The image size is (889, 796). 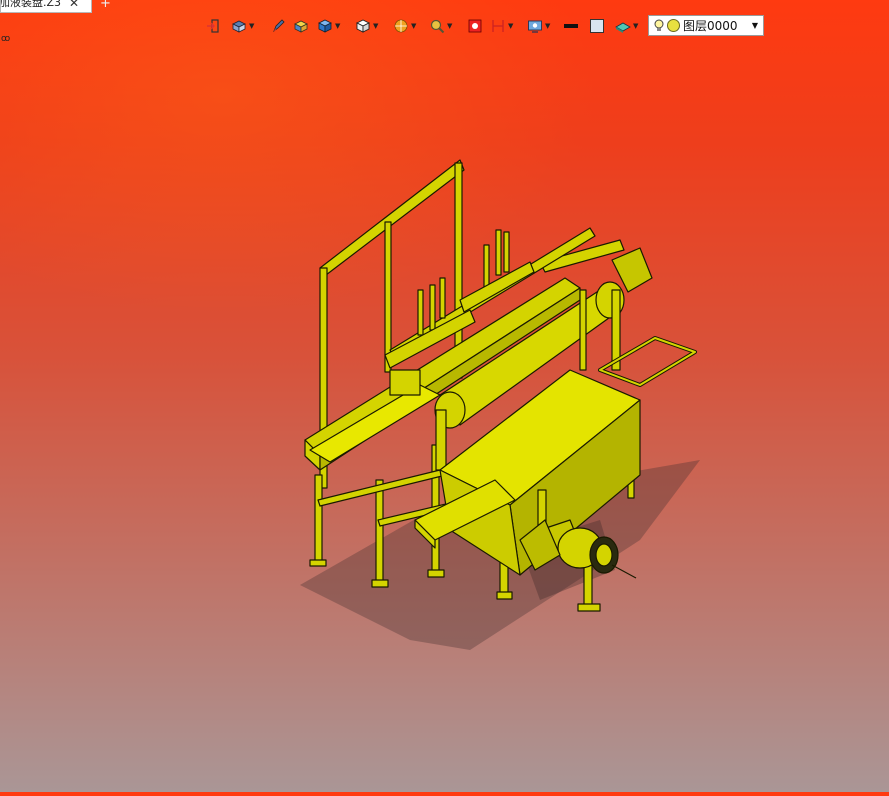 I want to click on material-button: ▼, so click(x=630, y=26).